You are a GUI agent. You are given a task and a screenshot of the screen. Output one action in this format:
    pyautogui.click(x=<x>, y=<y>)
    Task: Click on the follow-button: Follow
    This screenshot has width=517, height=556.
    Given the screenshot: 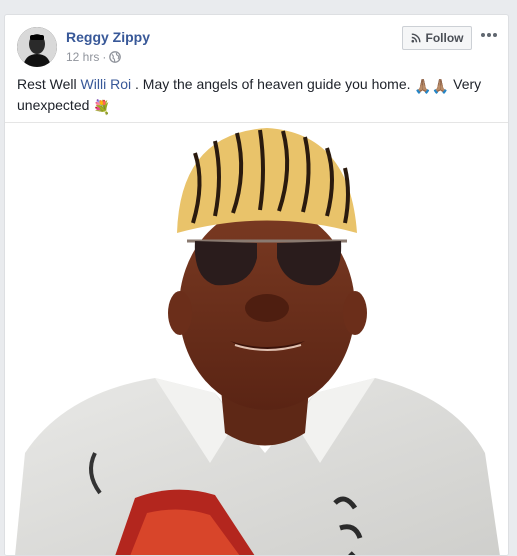 What is the action you would take?
    pyautogui.click(x=437, y=38)
    